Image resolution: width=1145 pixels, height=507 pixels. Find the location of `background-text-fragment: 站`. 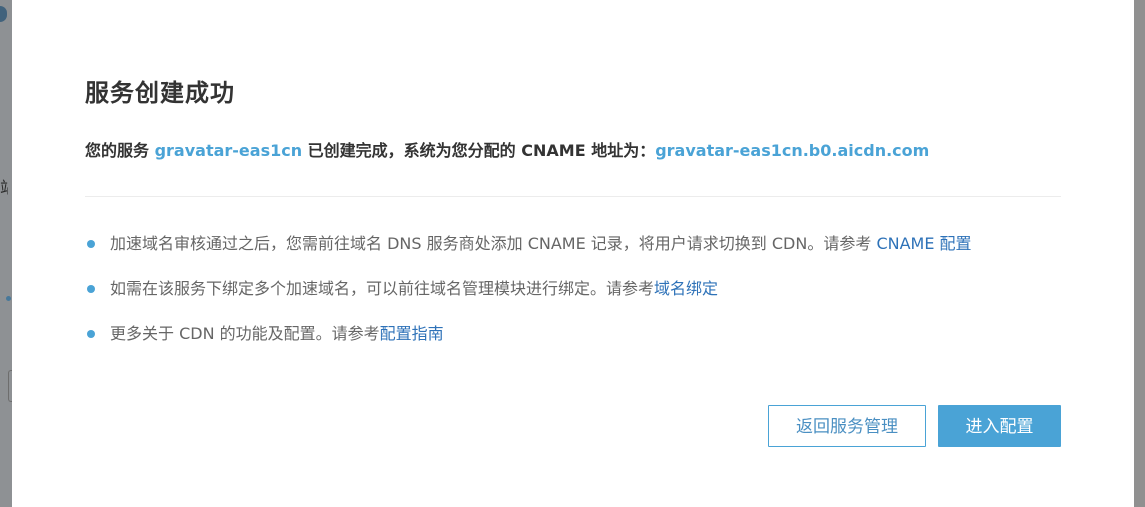

background-text-fragment: 站 is located at coordinates (4, 188).